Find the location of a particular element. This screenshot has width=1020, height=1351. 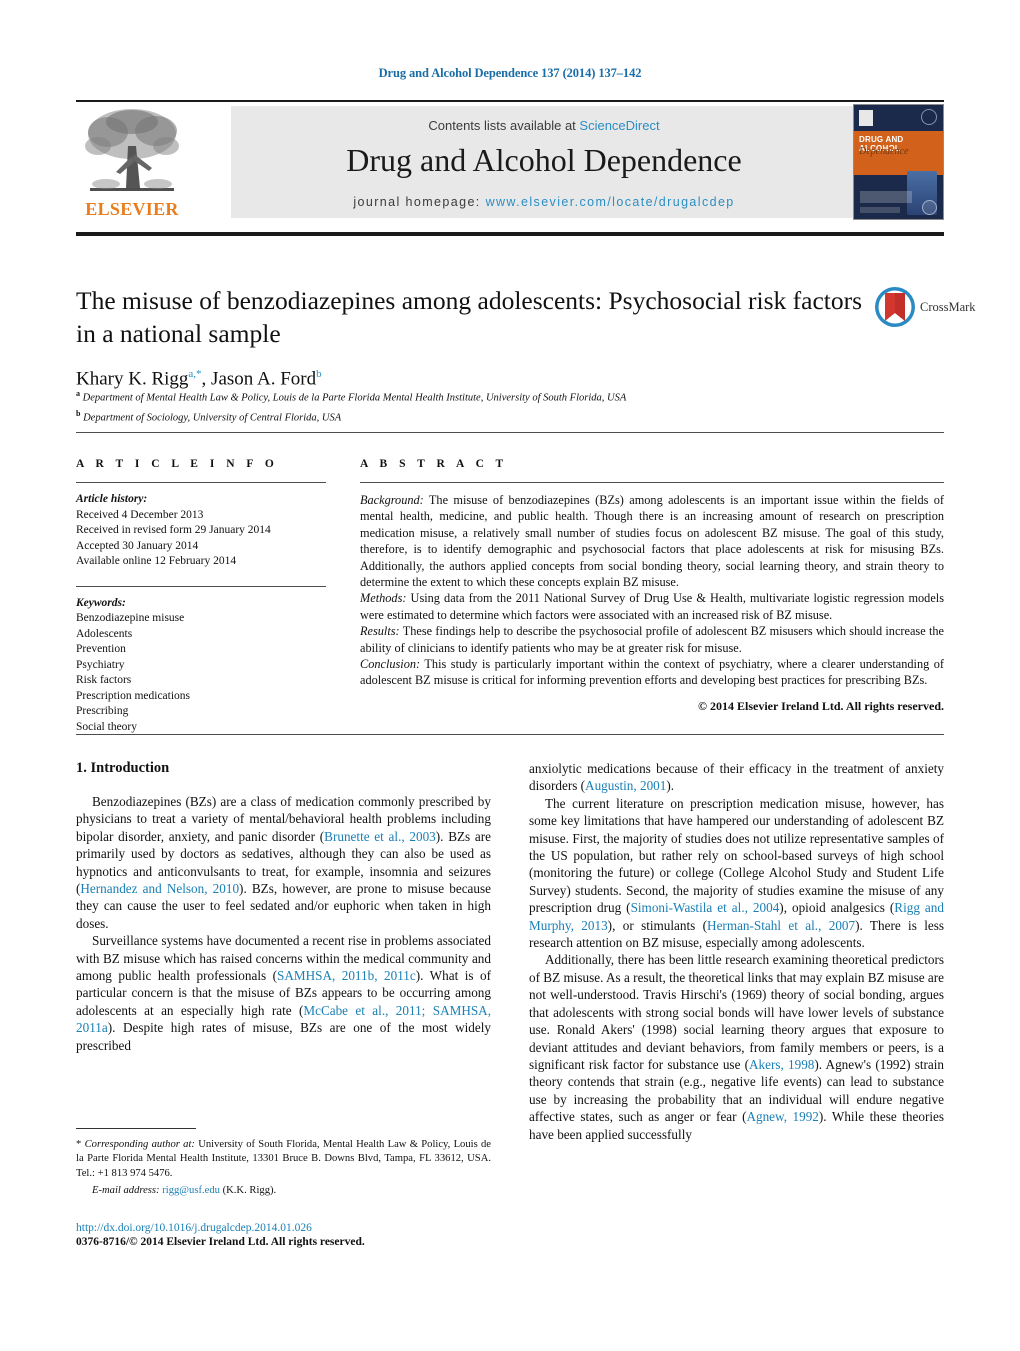

body-top-rule is located at coordinates (510, 734).